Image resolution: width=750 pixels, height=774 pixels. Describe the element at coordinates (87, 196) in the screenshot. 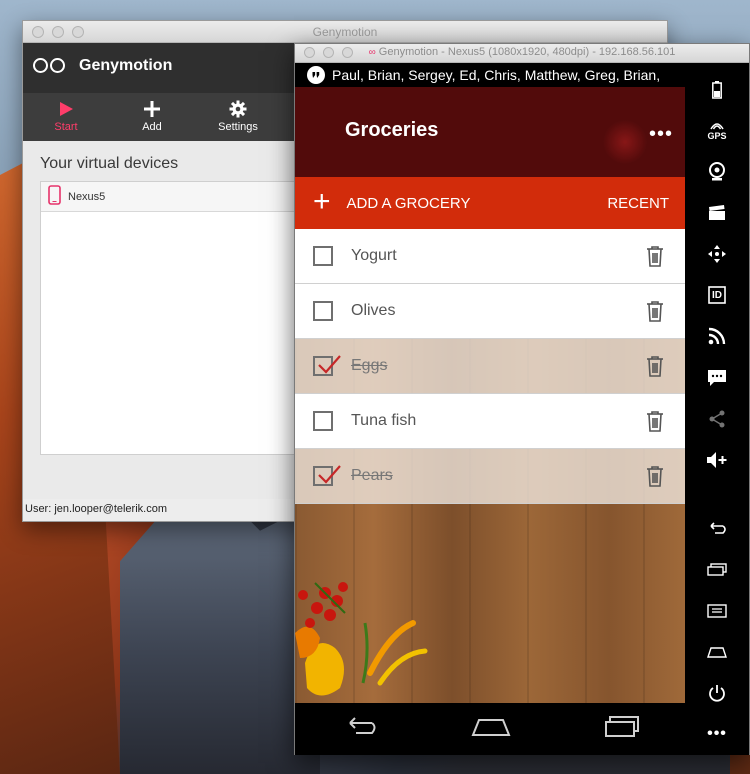

I see `device-name: Nexus5` at that location.